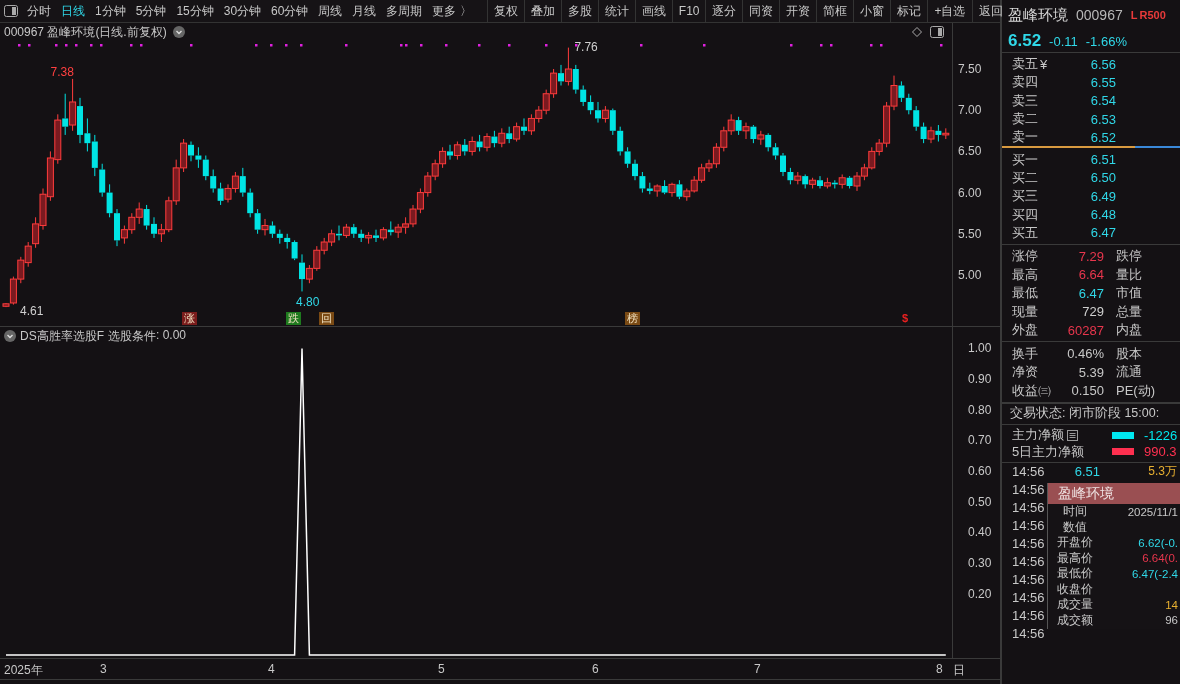 This screenshot has width=1180, height=684. I want to click on tooltip-value: 96, so click(1171, 620).